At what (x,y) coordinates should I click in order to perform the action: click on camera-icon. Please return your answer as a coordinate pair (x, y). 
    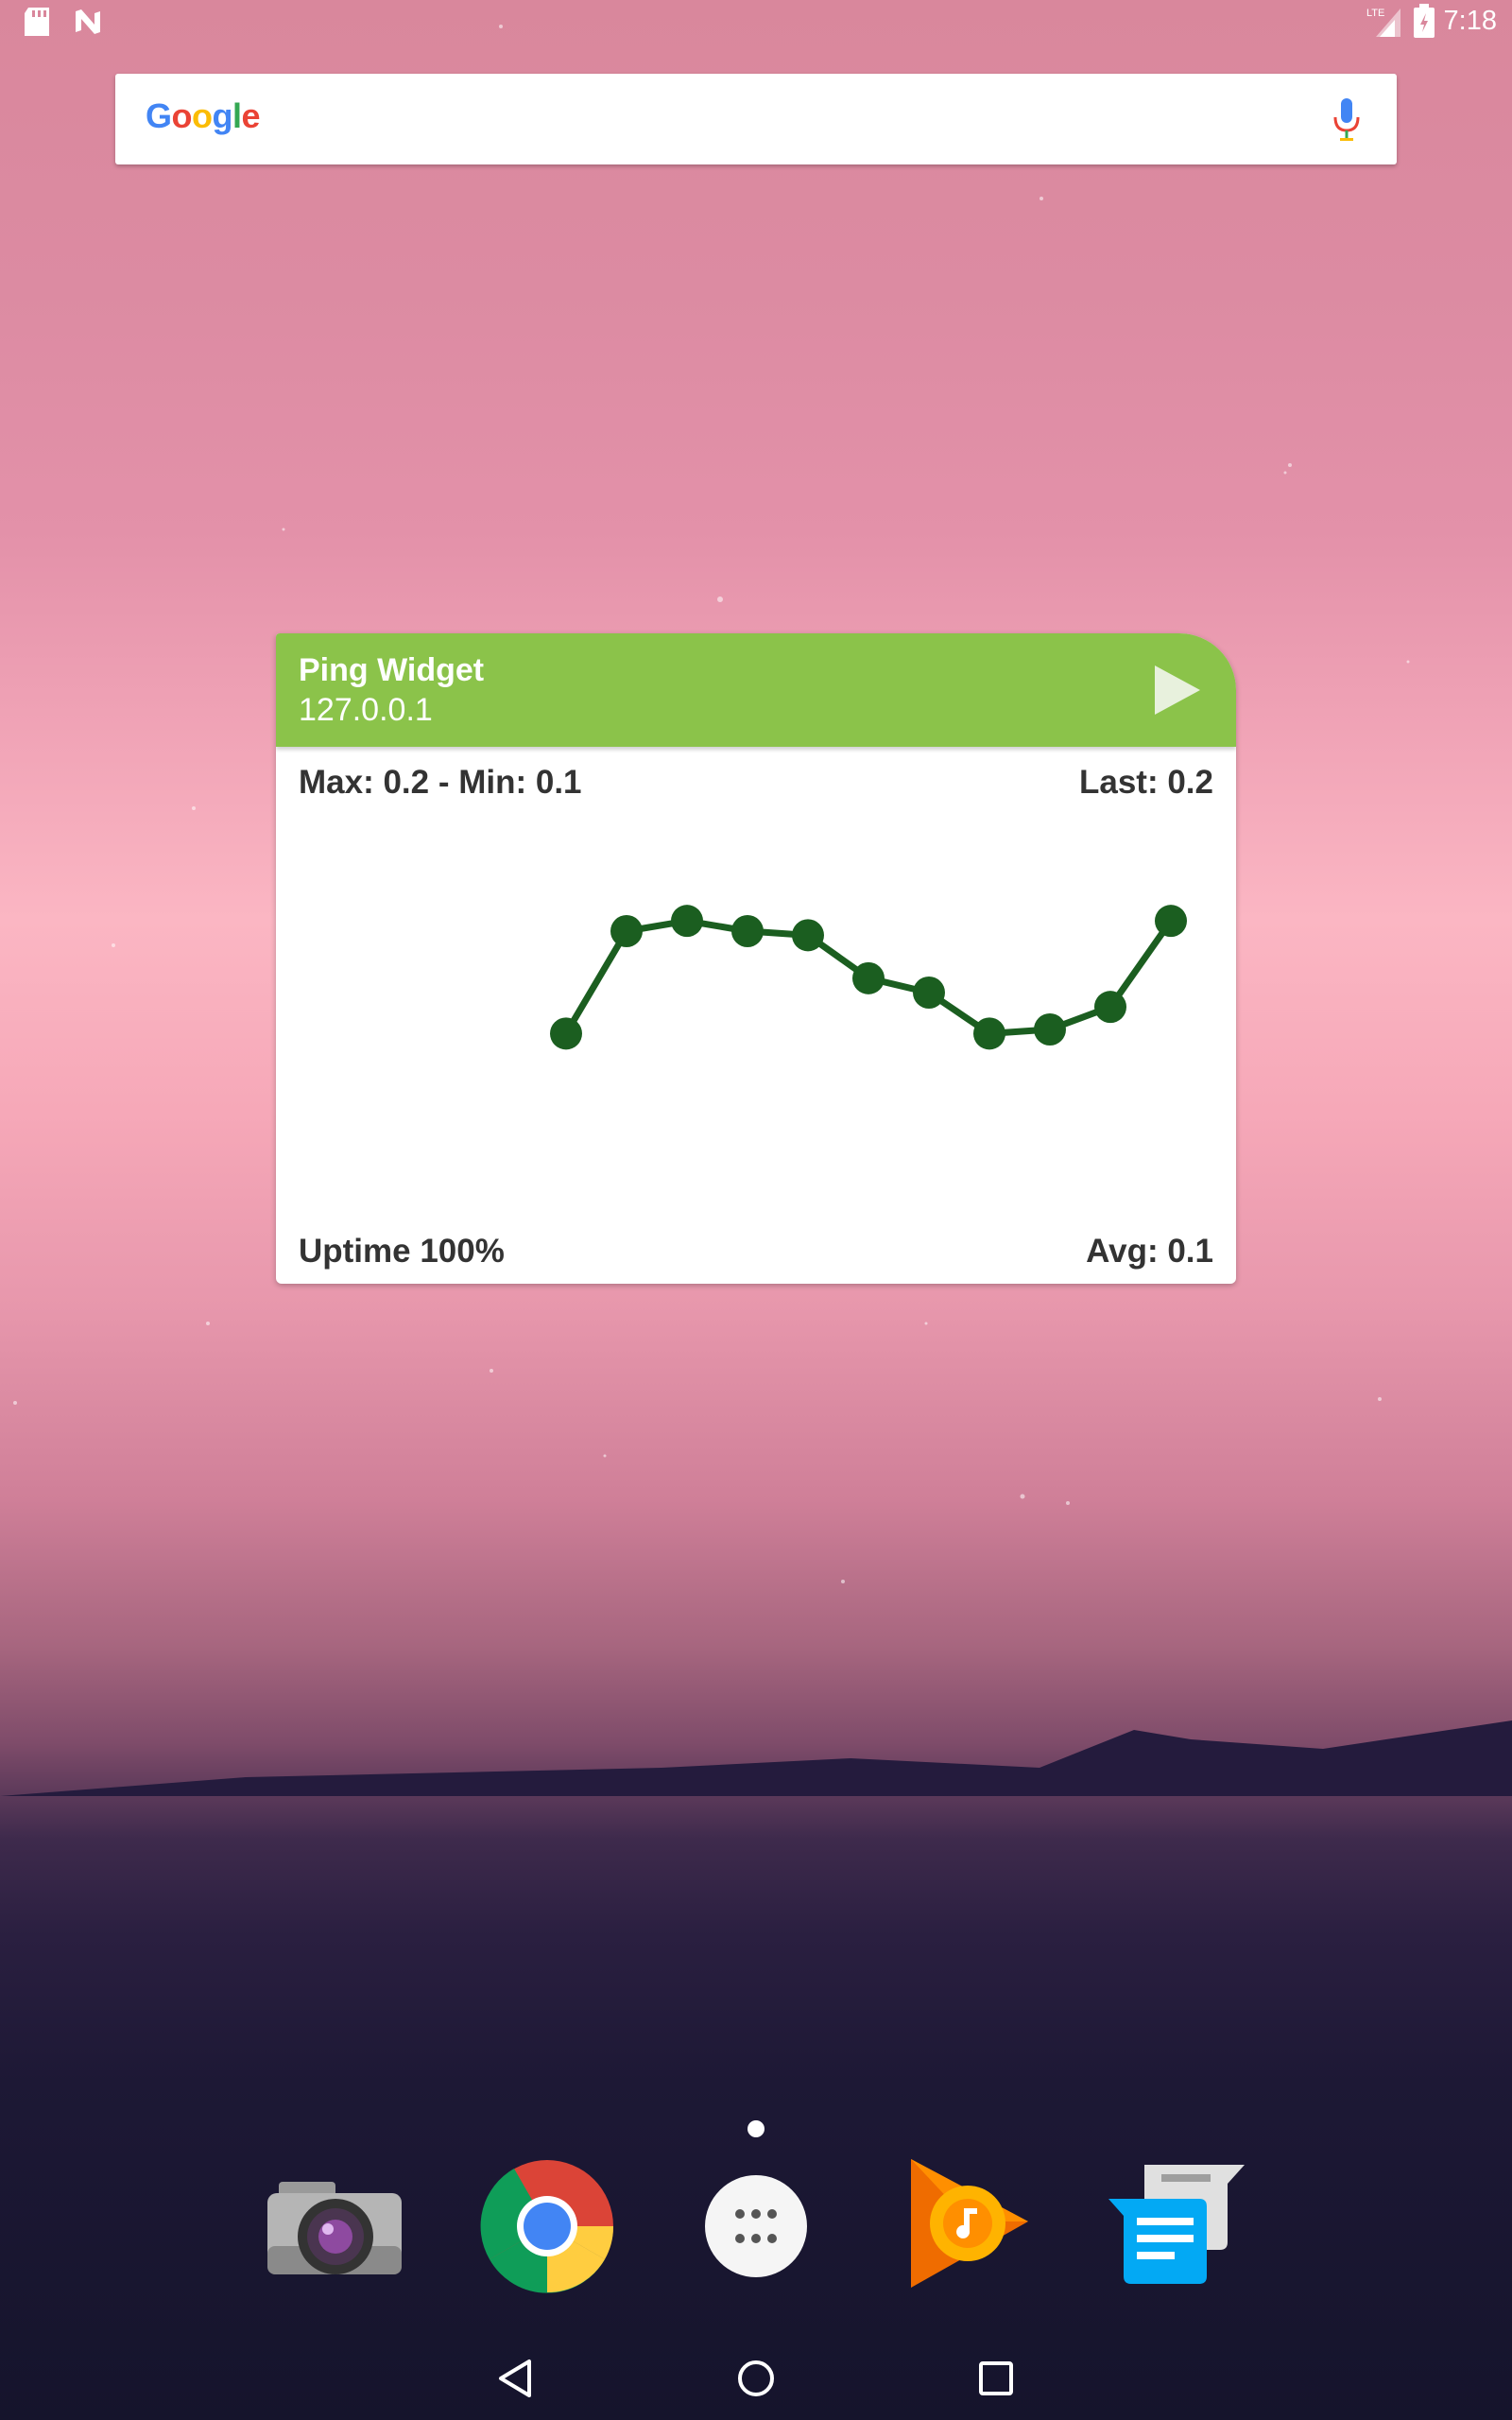
    Looking at the image, I should click on (334, 2228).